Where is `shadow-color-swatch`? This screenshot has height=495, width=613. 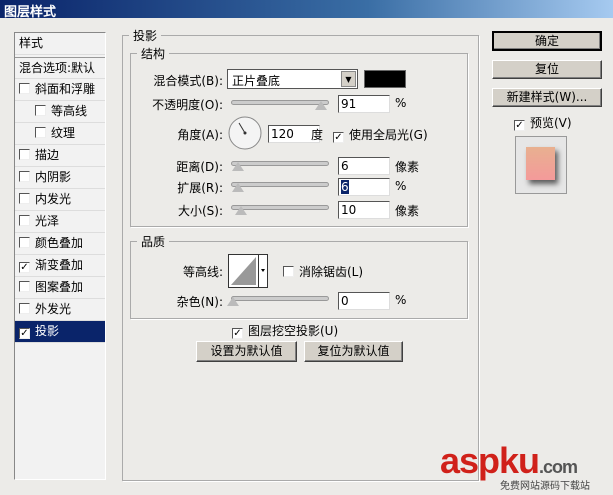
shadow-color-swatch is located at coordinates (385, 79).